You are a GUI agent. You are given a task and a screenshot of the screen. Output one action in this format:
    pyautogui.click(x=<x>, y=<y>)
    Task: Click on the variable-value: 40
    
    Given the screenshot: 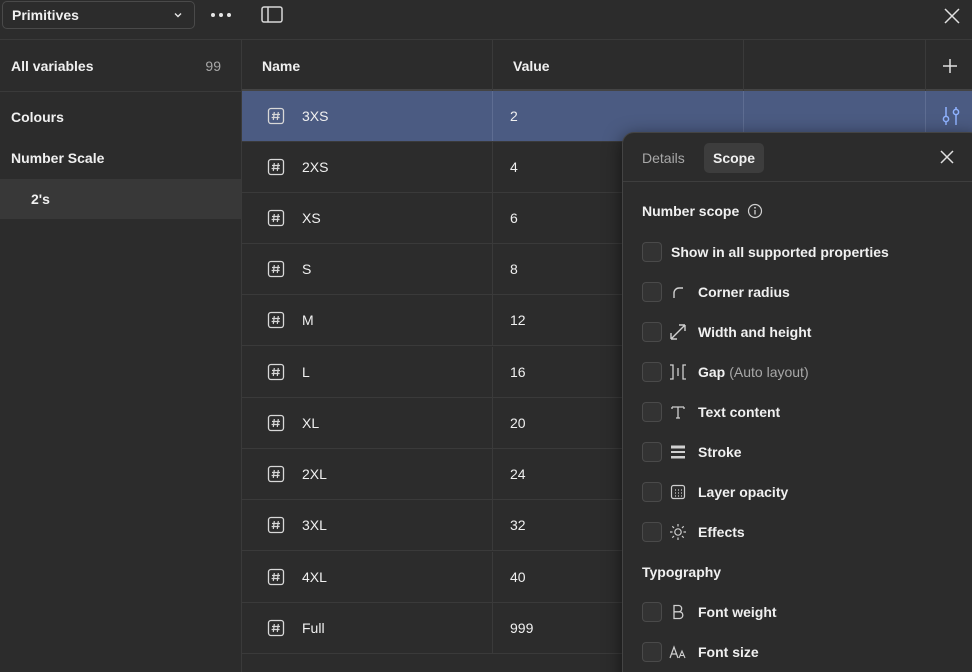 What is the action you would take?
    pyautogui.click(x=518, y=577)
    